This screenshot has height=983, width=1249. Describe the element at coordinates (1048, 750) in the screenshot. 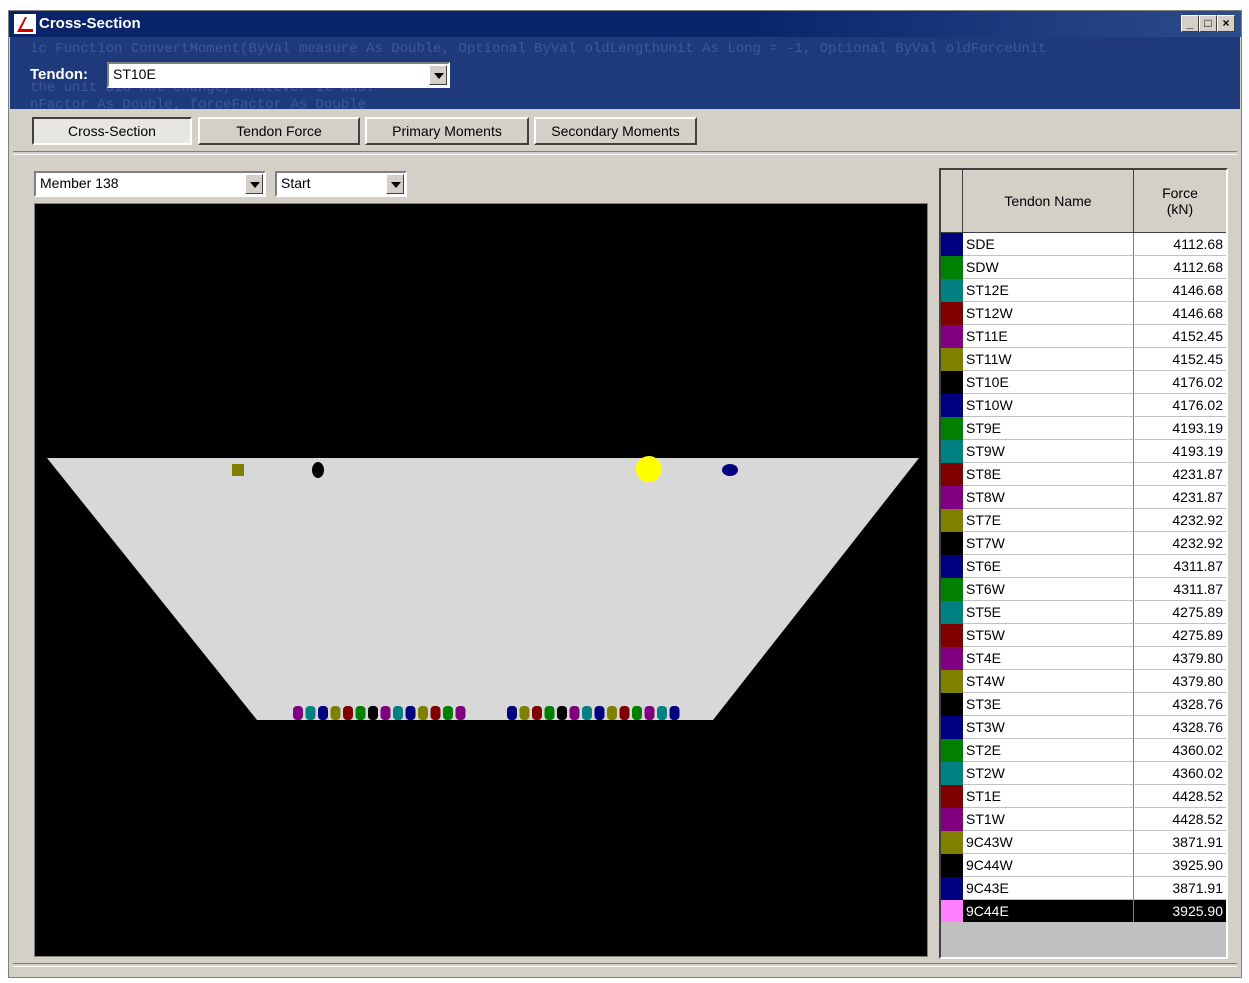

I see `tendon-name-cell: ST2E` at that location.